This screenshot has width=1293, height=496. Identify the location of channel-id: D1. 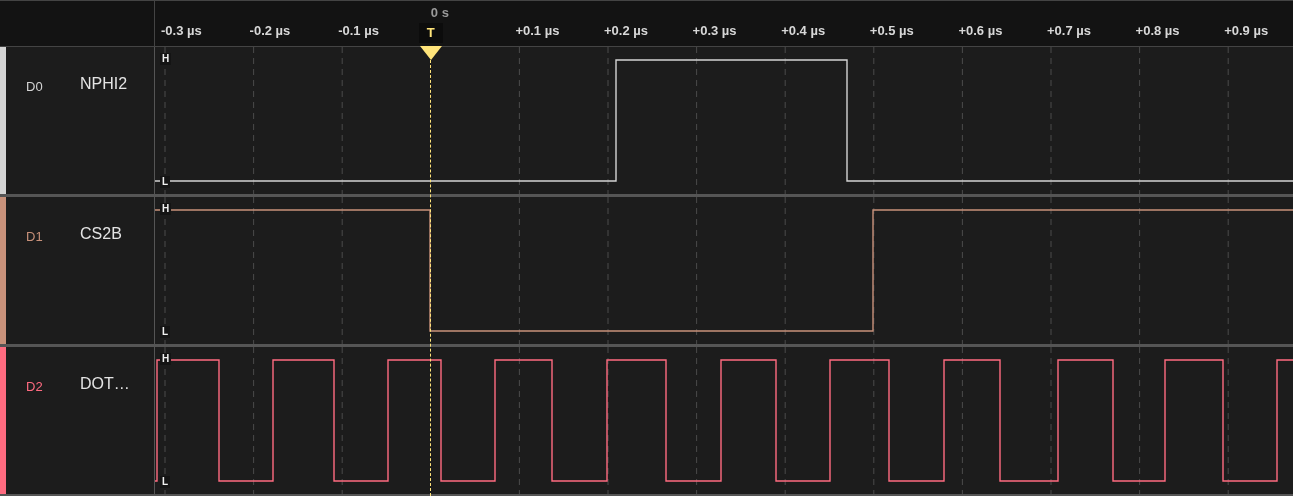
(35, 236).